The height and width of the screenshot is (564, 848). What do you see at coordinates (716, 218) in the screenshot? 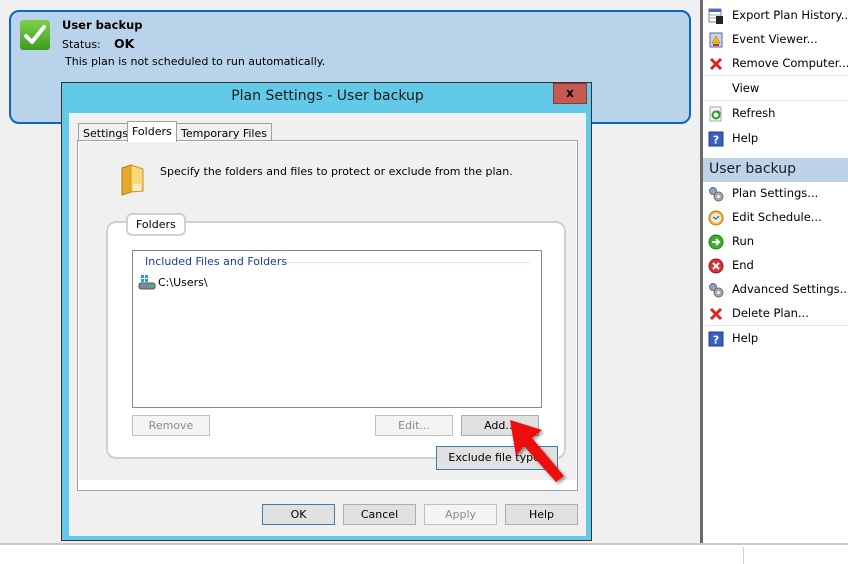
I see `clock-icon` at bounding box center [716, 218].